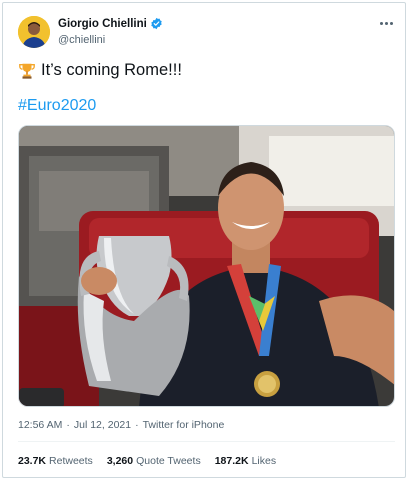 This screenshot has height=481, width=409. What do you see at coordinates (184, 425) in the screenshot?
I see `tweet-source: Twitter for iPhone` at bounding box center [184, 425].